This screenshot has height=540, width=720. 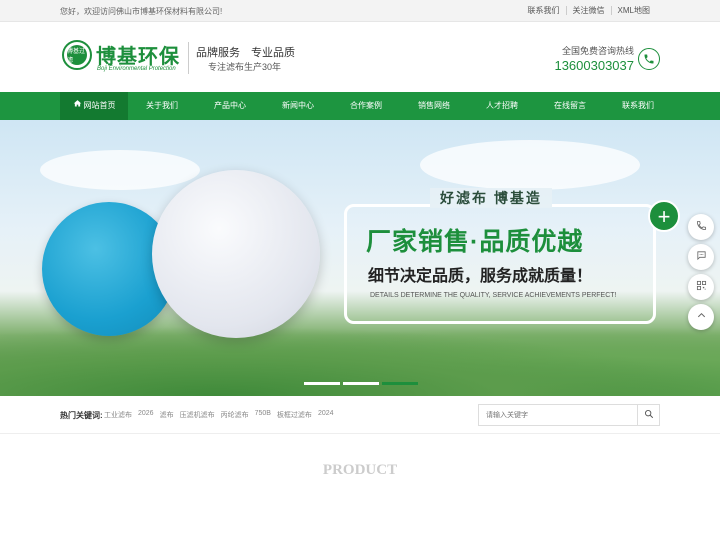 I want to click on keyword-link: 丙纶滤布, so click(x=235, y=415).